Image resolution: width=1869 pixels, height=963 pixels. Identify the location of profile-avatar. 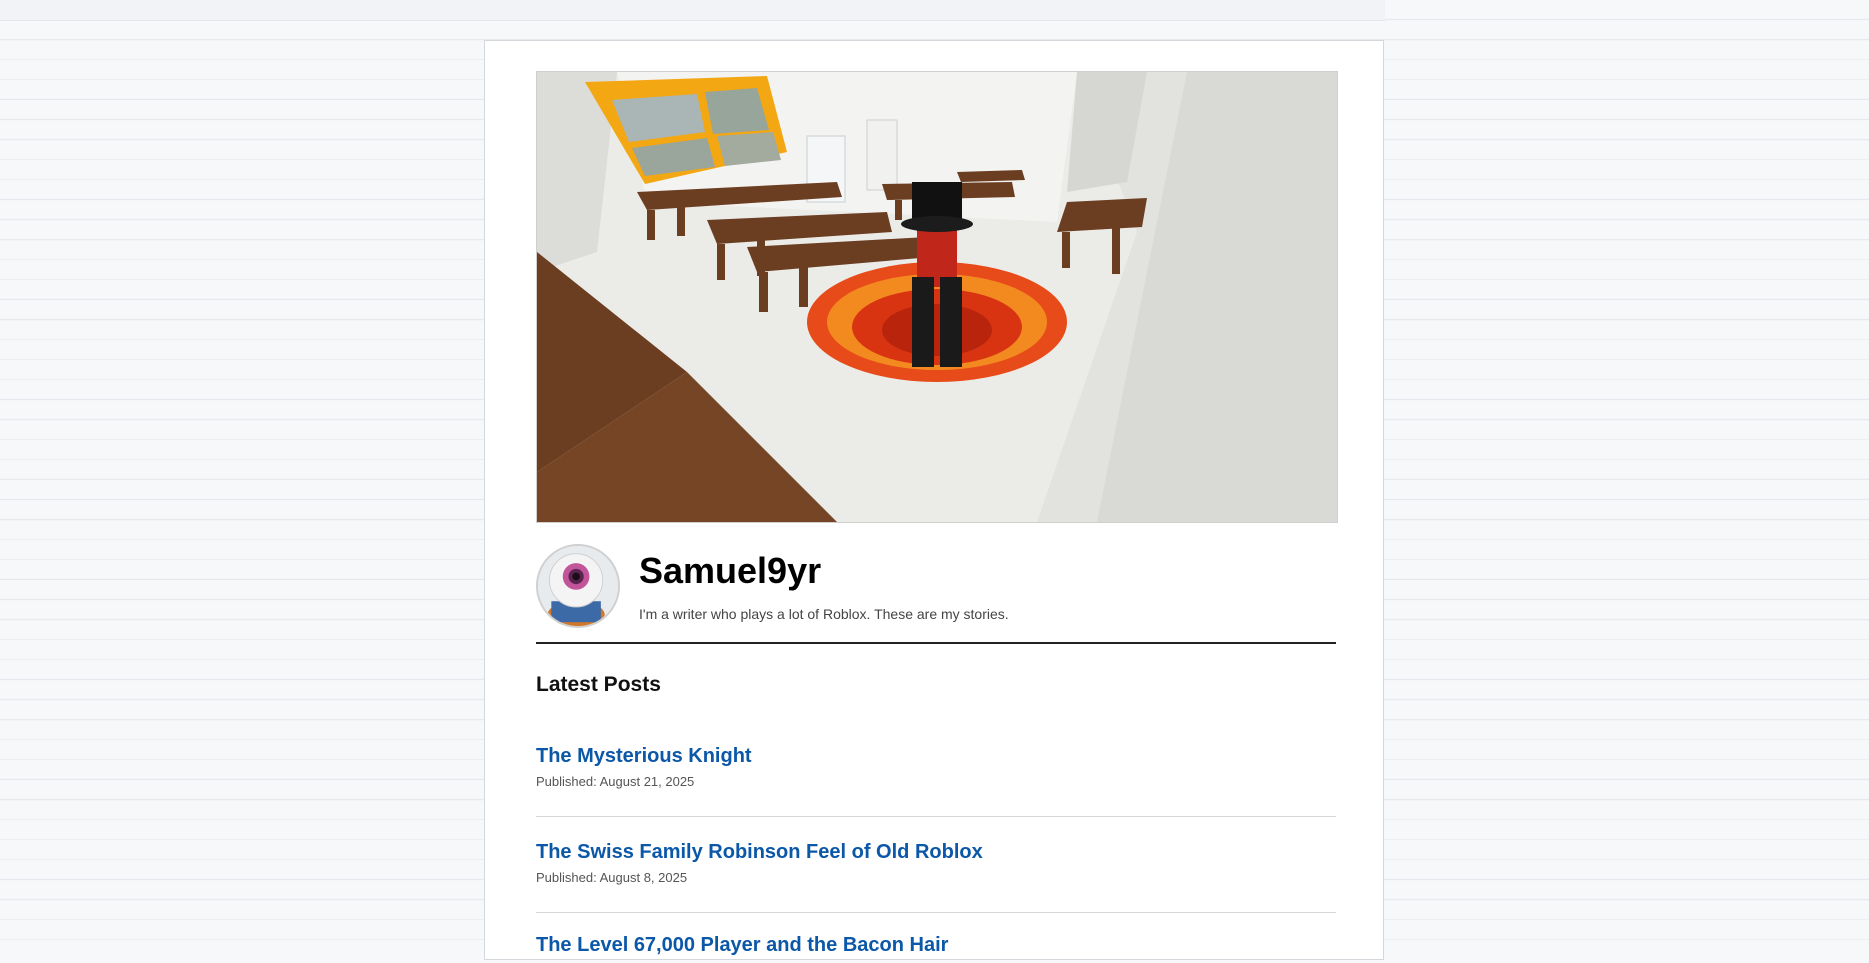
(578, 586).